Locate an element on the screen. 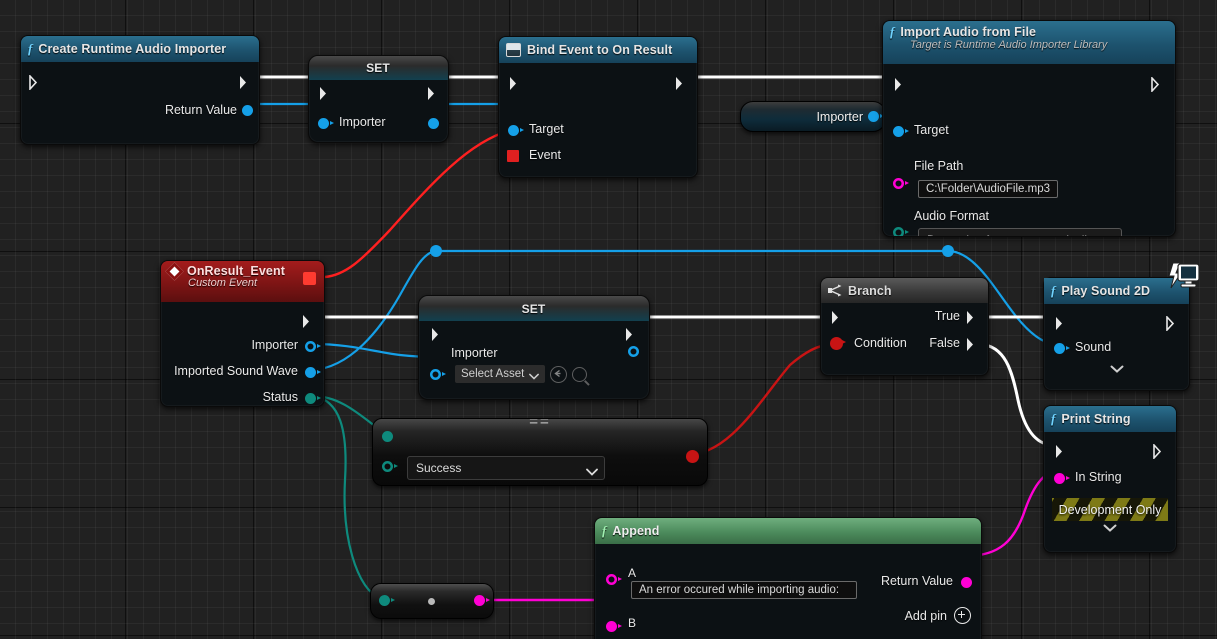 Image resolution: width=1217 pixels, height=639 pixels. development-only-badge: Development Only is located at coordinates (1110, 509).